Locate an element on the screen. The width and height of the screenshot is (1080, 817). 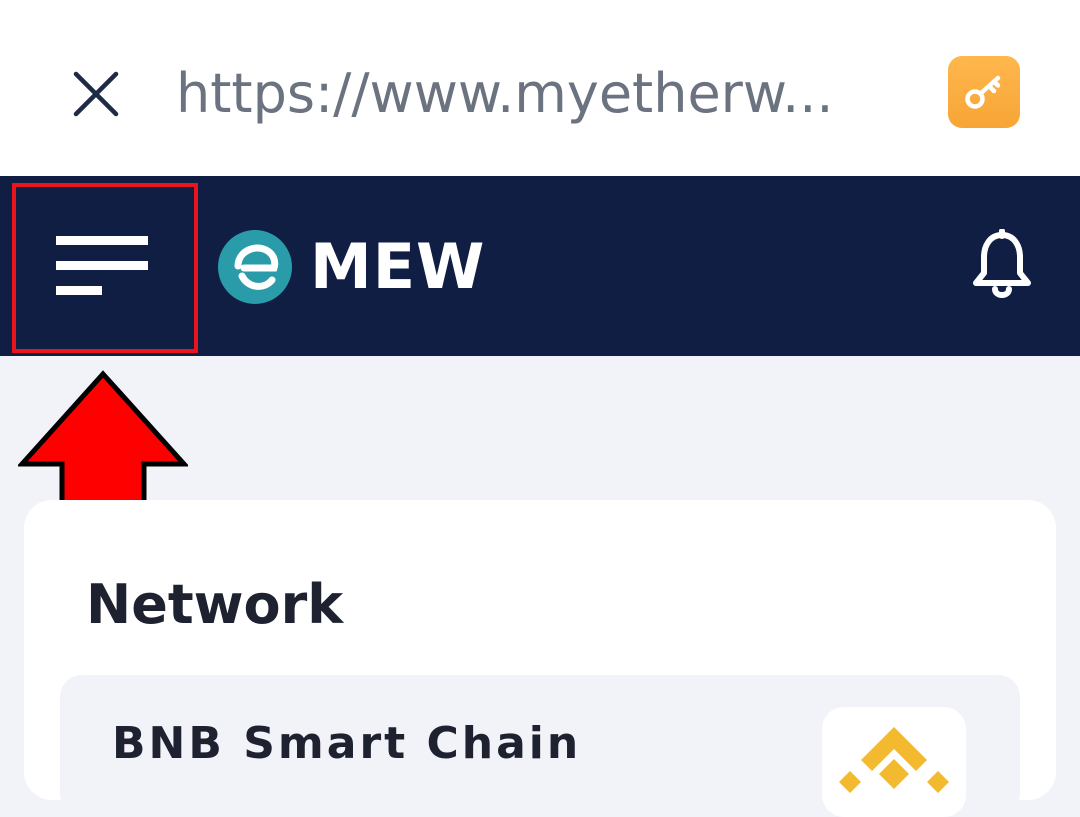
mew-logo: MEW is located at coordinates (352, 267).